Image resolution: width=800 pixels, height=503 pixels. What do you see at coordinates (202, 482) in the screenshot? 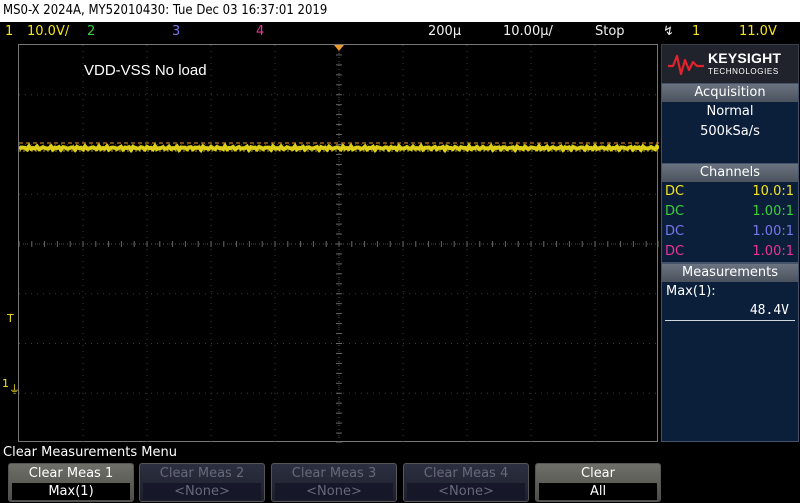
I see `clear-meas-2-softkey: Clear Meas 2 <None>` at bounding box center [202, 482].